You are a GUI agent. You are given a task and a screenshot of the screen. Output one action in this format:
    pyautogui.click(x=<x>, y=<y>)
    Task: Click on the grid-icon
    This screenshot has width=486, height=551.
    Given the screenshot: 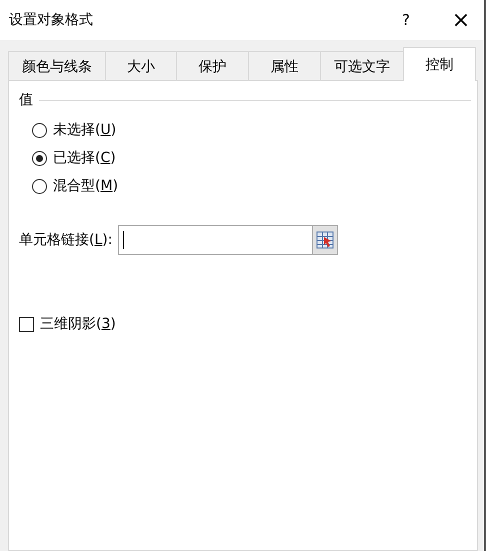 What is the action you would take?
    pyautogui.click(x=325, y=240)
    